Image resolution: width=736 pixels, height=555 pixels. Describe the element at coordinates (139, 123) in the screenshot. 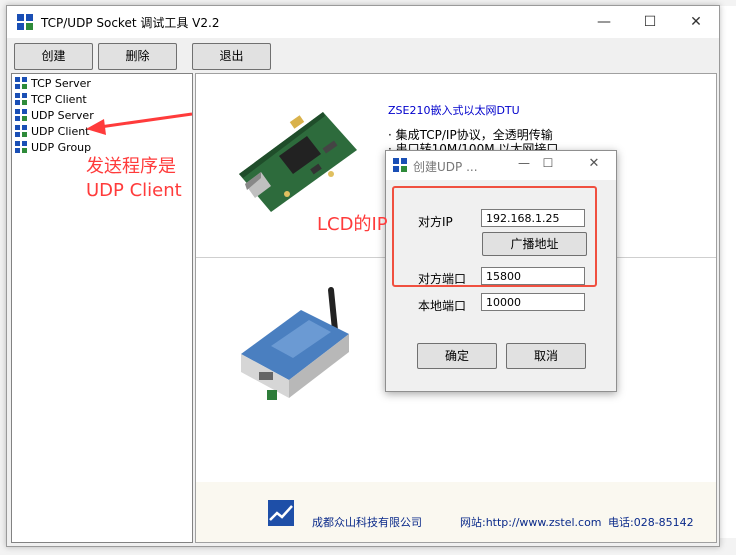

I see `annotation-arrow-icon` at that location.